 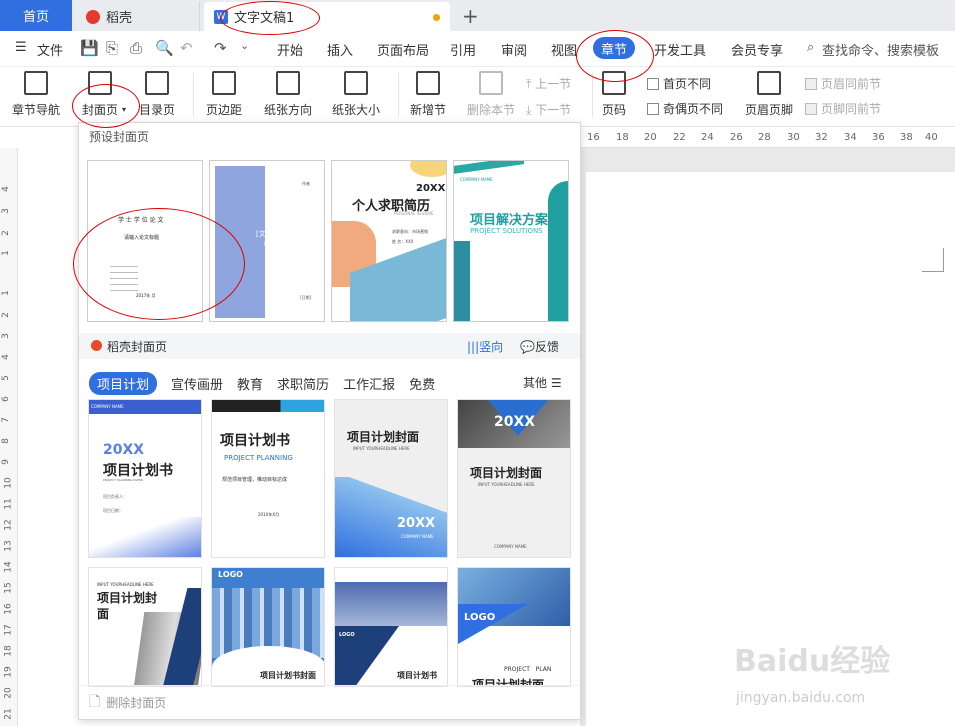 What do you see at coordinates (880, 49) in the screenshot?
I see `search-command: 查找命令、搜索模板` at bounding box center [880, 49].